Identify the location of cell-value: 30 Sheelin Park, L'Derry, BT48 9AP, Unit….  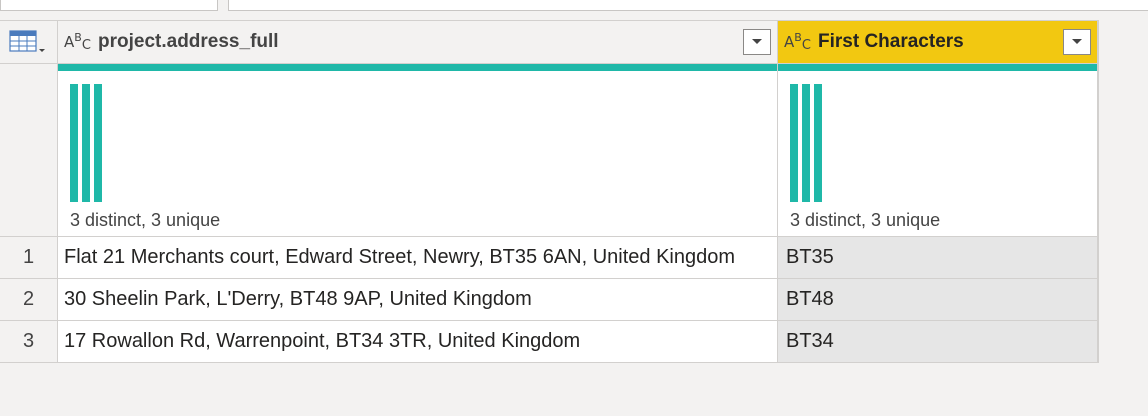
(298, 299).